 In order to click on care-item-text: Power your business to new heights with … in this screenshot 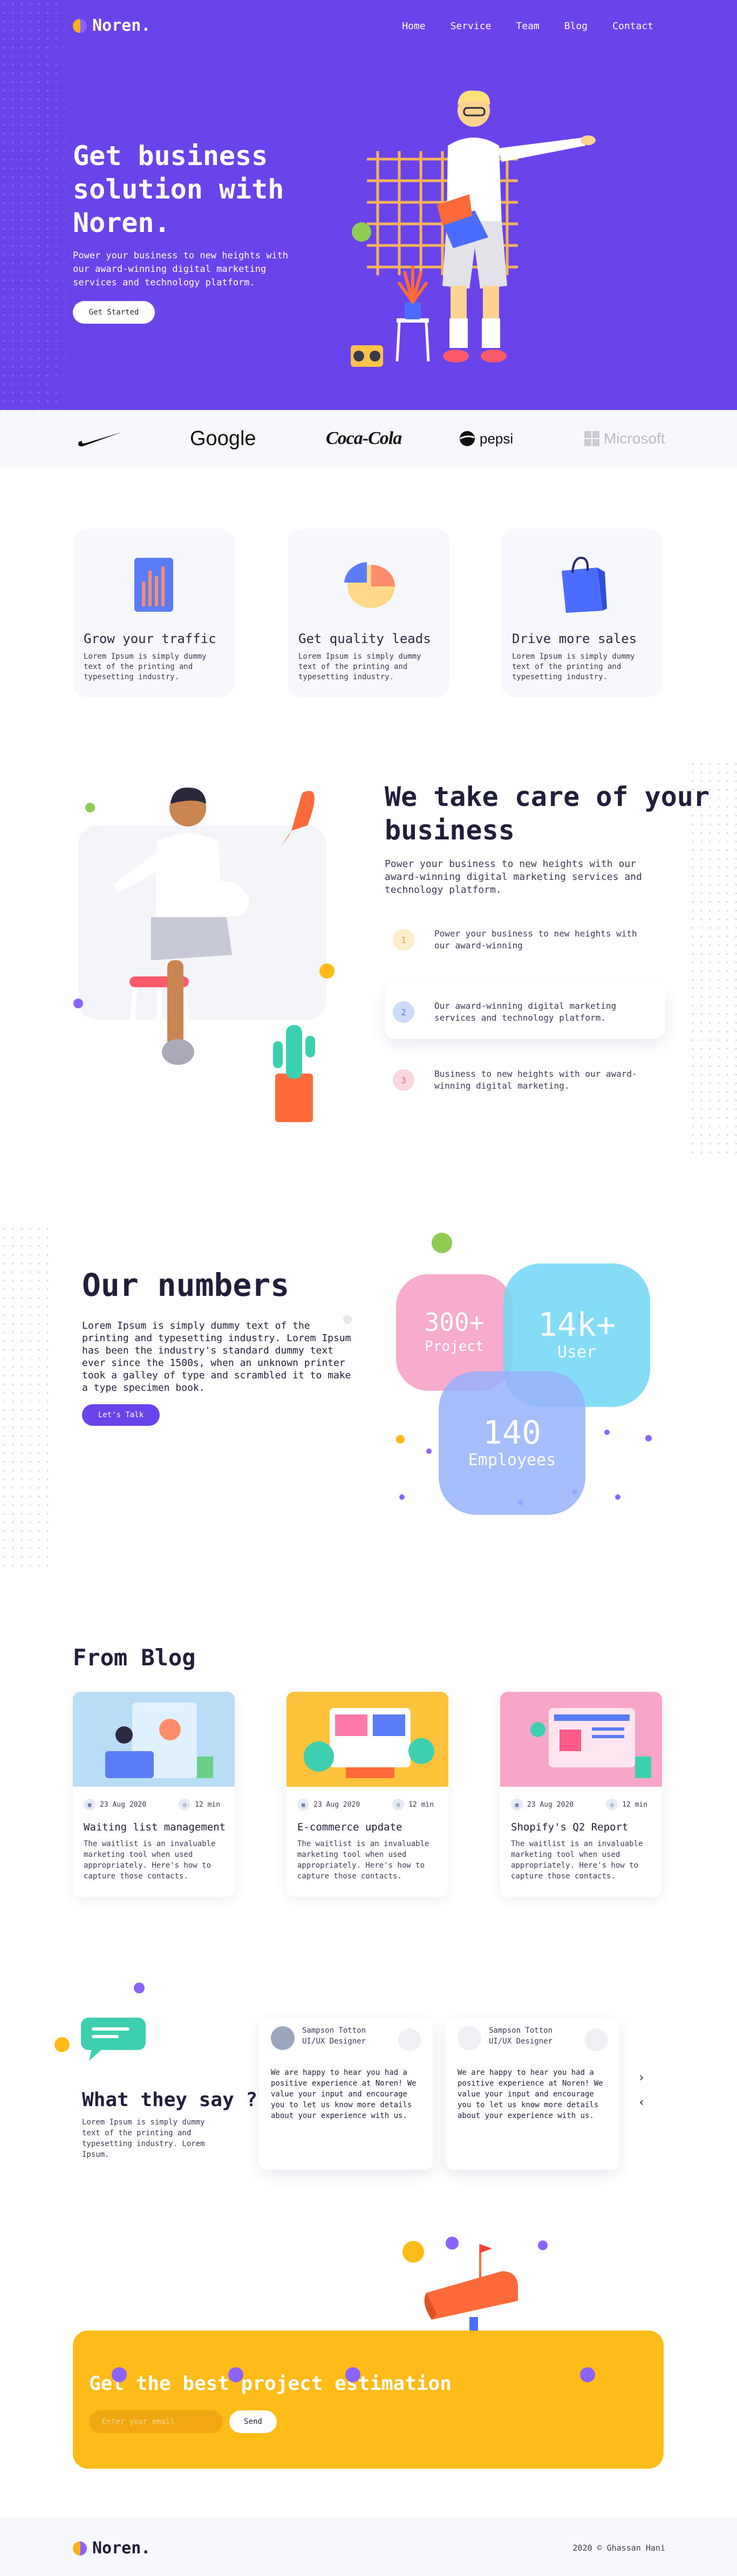, I will do `click(535, 939)`.